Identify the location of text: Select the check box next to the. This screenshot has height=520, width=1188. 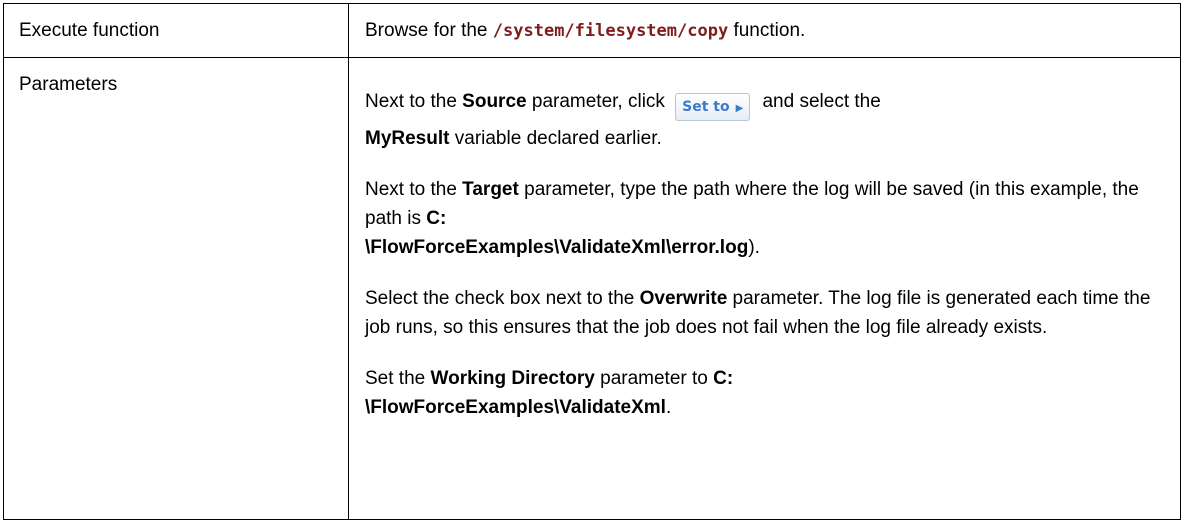
(502, 298).